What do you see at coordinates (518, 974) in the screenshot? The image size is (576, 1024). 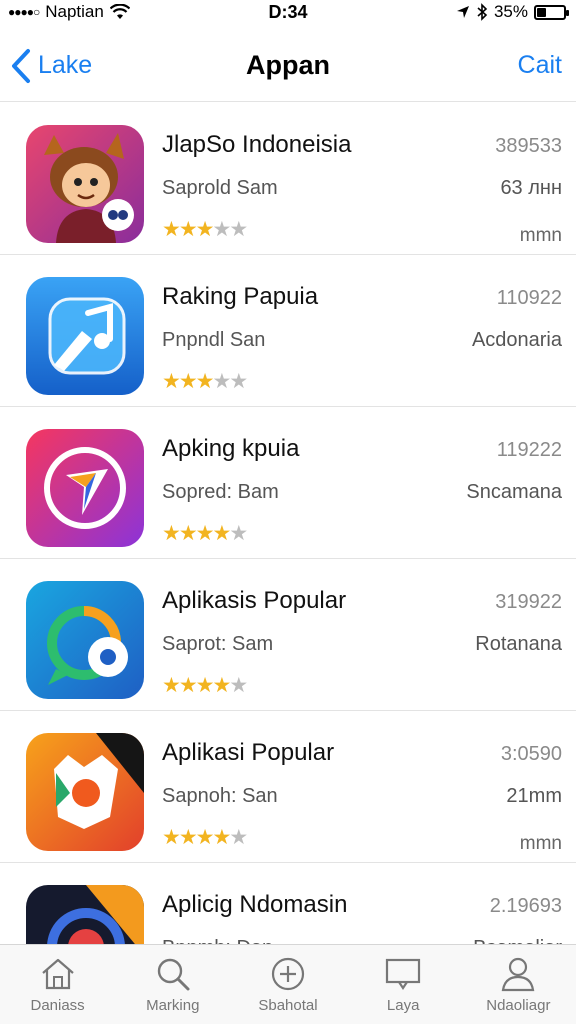 I see `profile-icon` at bounding box center [518, 974].